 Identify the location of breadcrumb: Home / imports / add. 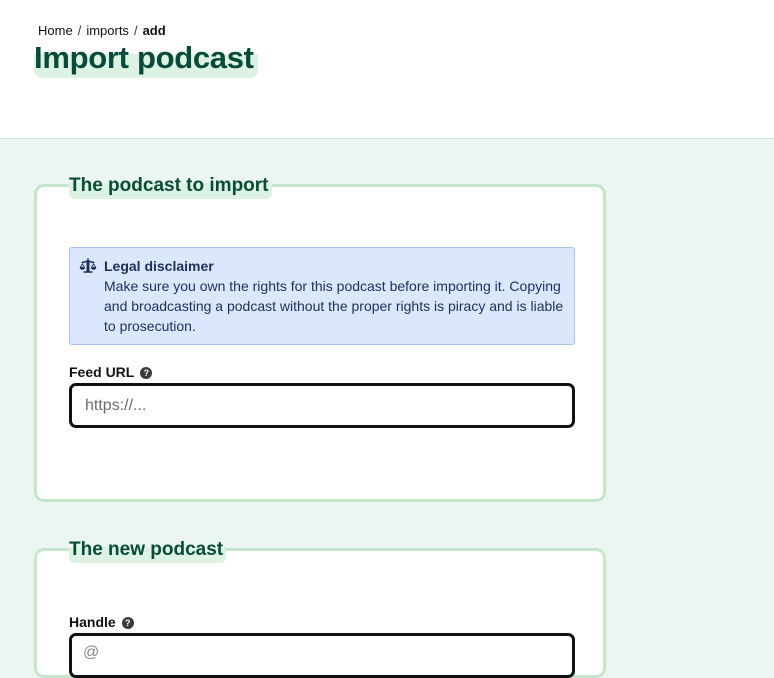
(102, 30).